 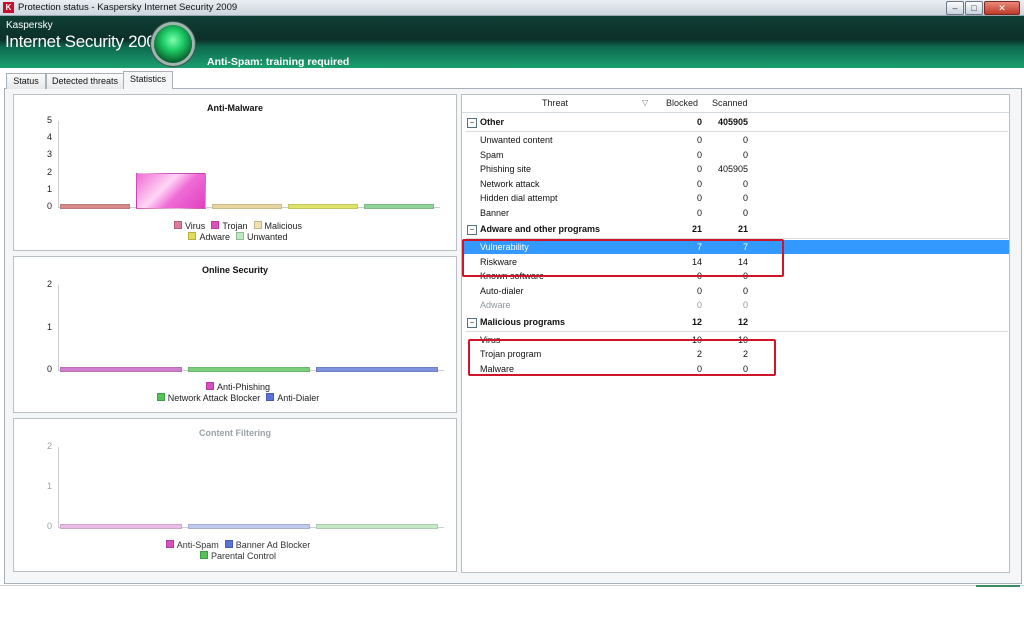 What do you see at coordinates (742, 229) in the screenshot?
I see `group-scanned-count: 21` at bounding box center [742, 229].